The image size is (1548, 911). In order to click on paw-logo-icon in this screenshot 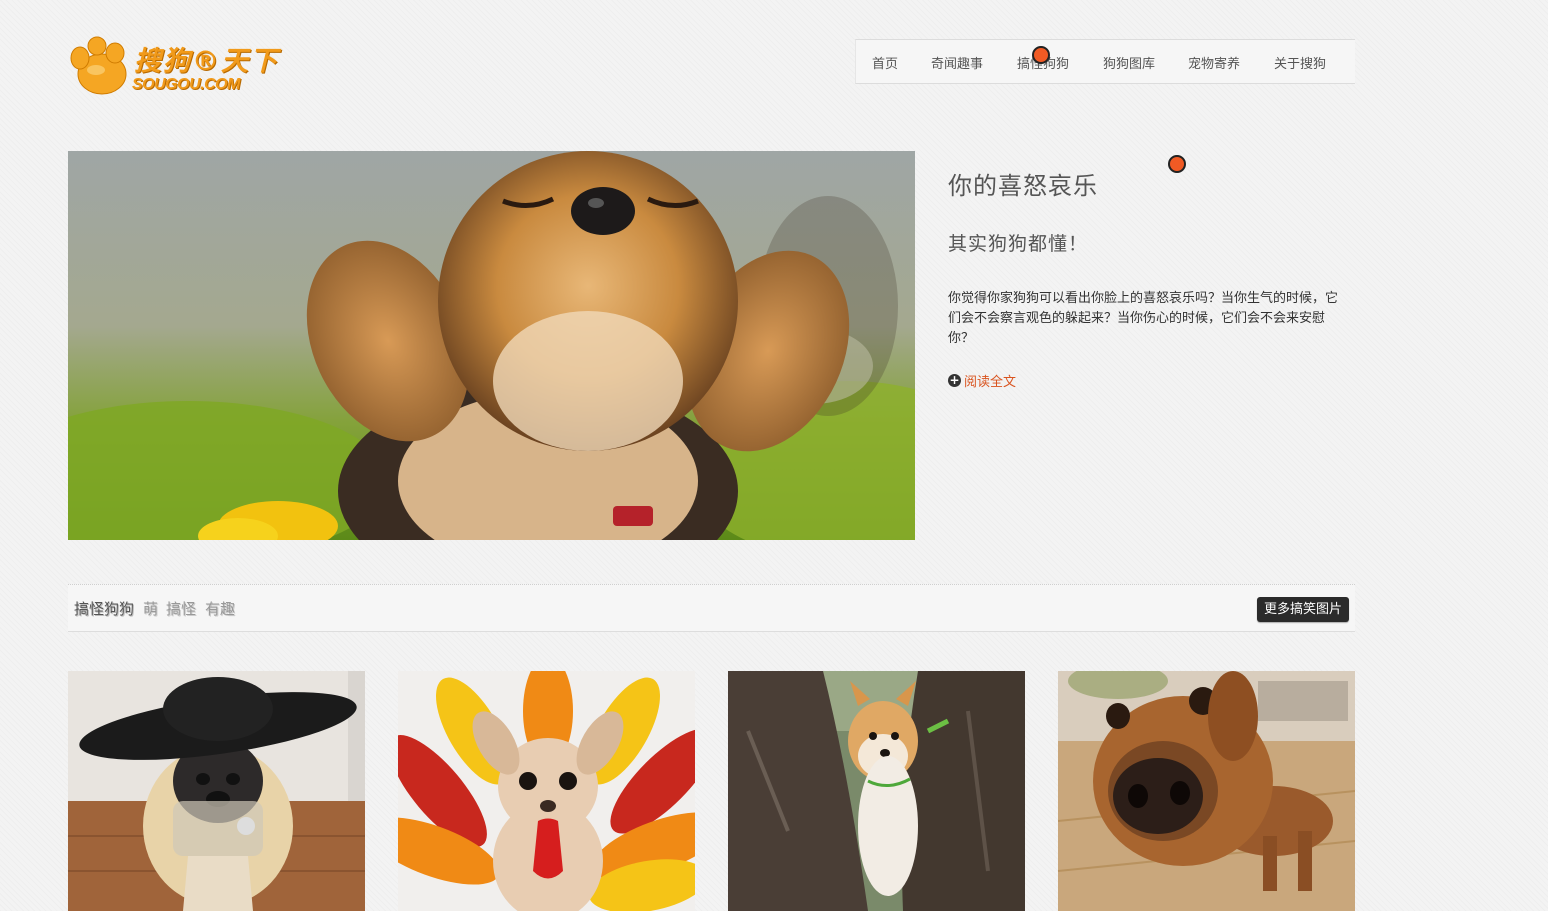, I will do `click(98, 65)`.